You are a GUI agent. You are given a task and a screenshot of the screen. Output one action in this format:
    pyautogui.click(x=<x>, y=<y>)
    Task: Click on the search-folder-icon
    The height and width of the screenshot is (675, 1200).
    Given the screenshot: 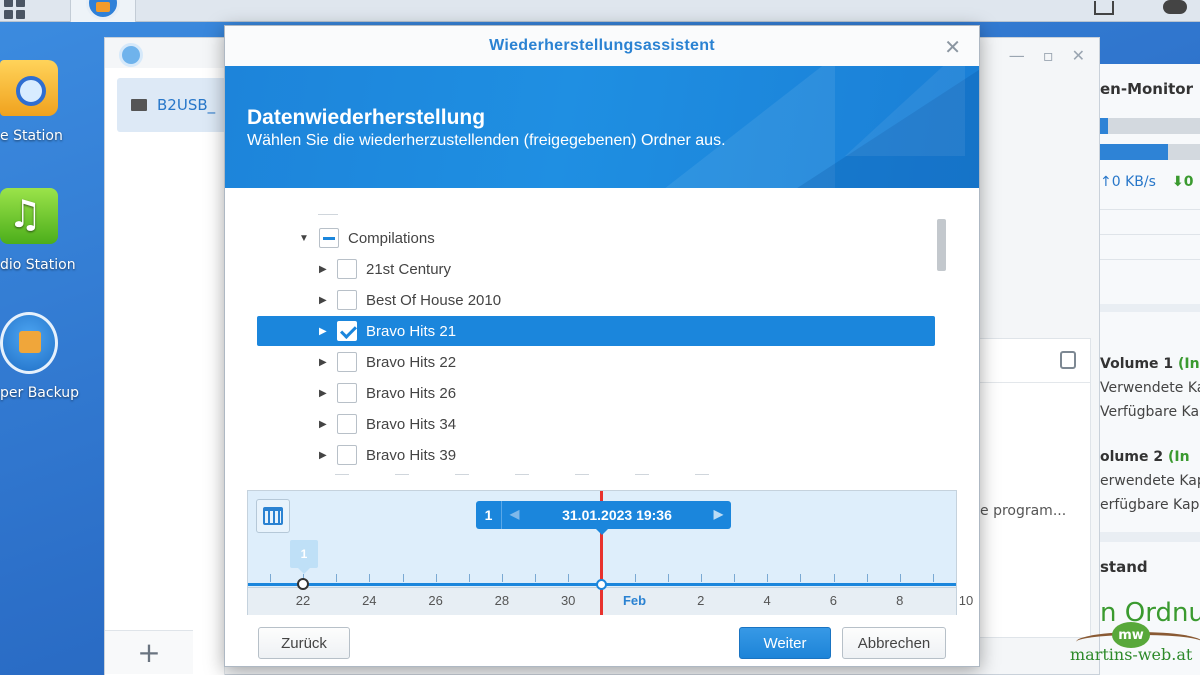 What is the action you would take?
    pyautogui.click(x=29, y=88)
    